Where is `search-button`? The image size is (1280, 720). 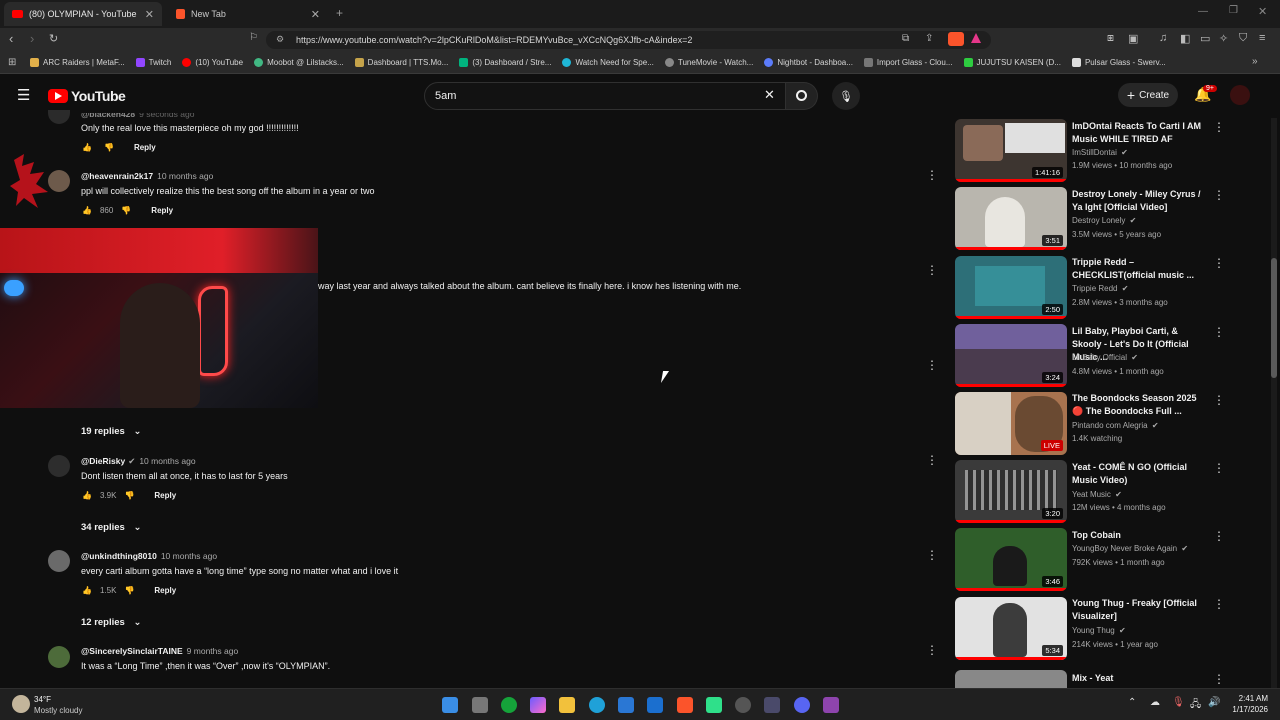 search-button is located at coordinates (802, 96).